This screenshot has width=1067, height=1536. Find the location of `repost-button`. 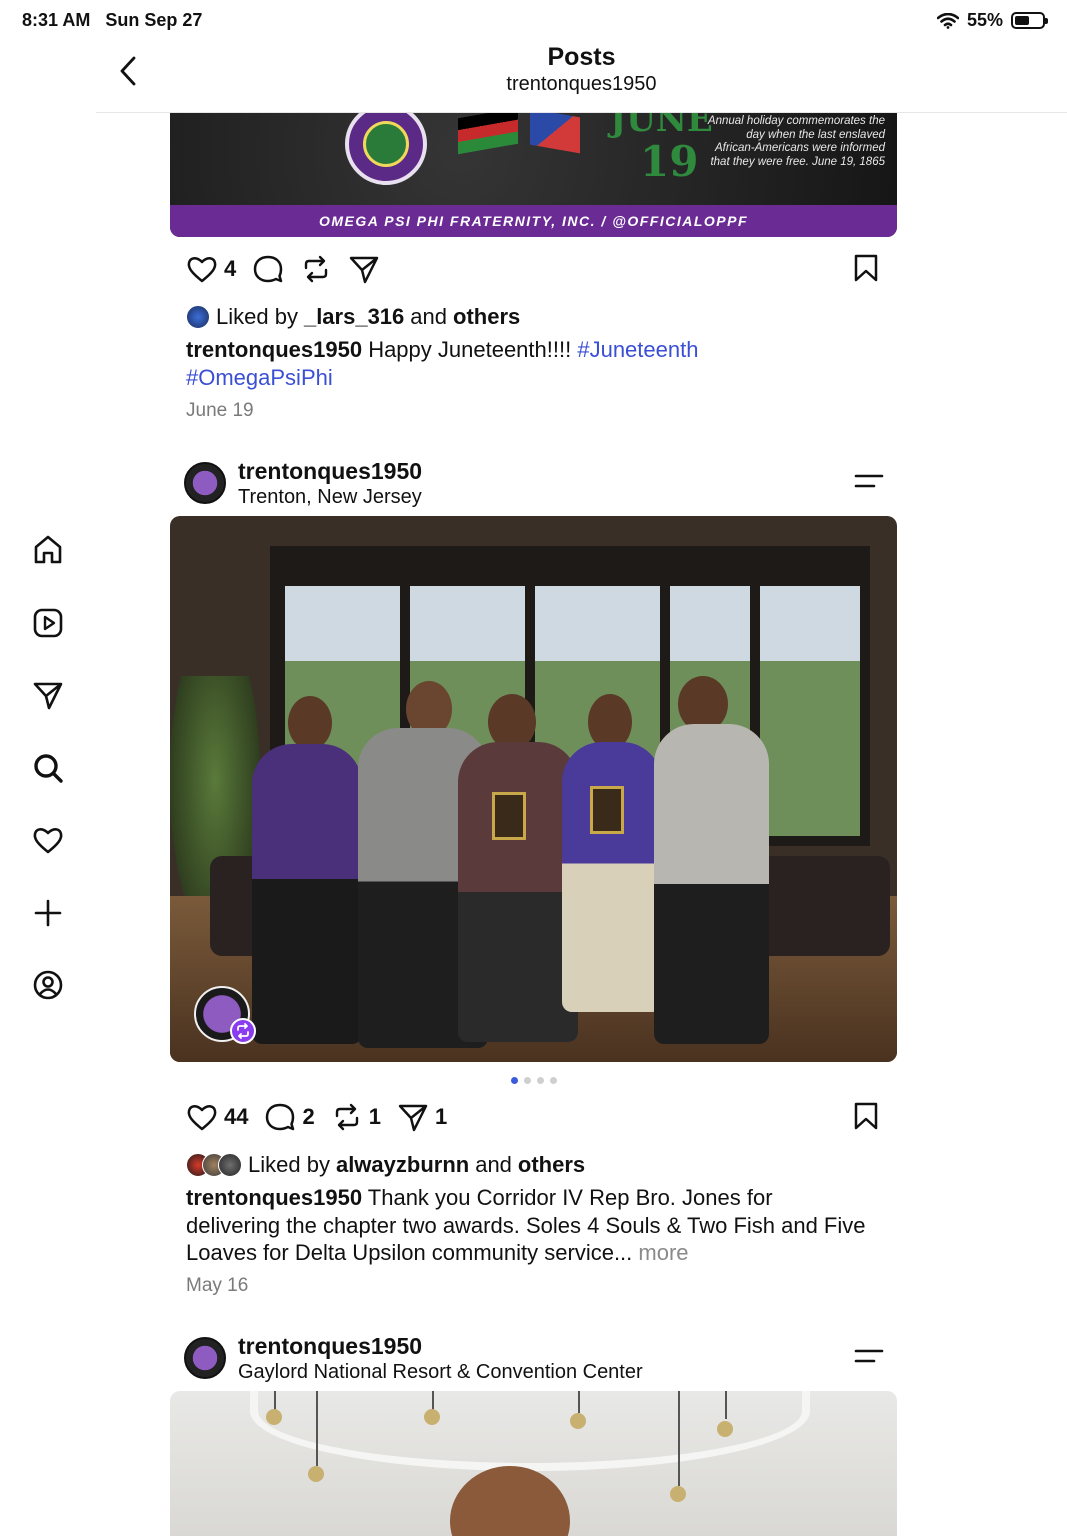

repost-button is located at coordinates (316, 269).